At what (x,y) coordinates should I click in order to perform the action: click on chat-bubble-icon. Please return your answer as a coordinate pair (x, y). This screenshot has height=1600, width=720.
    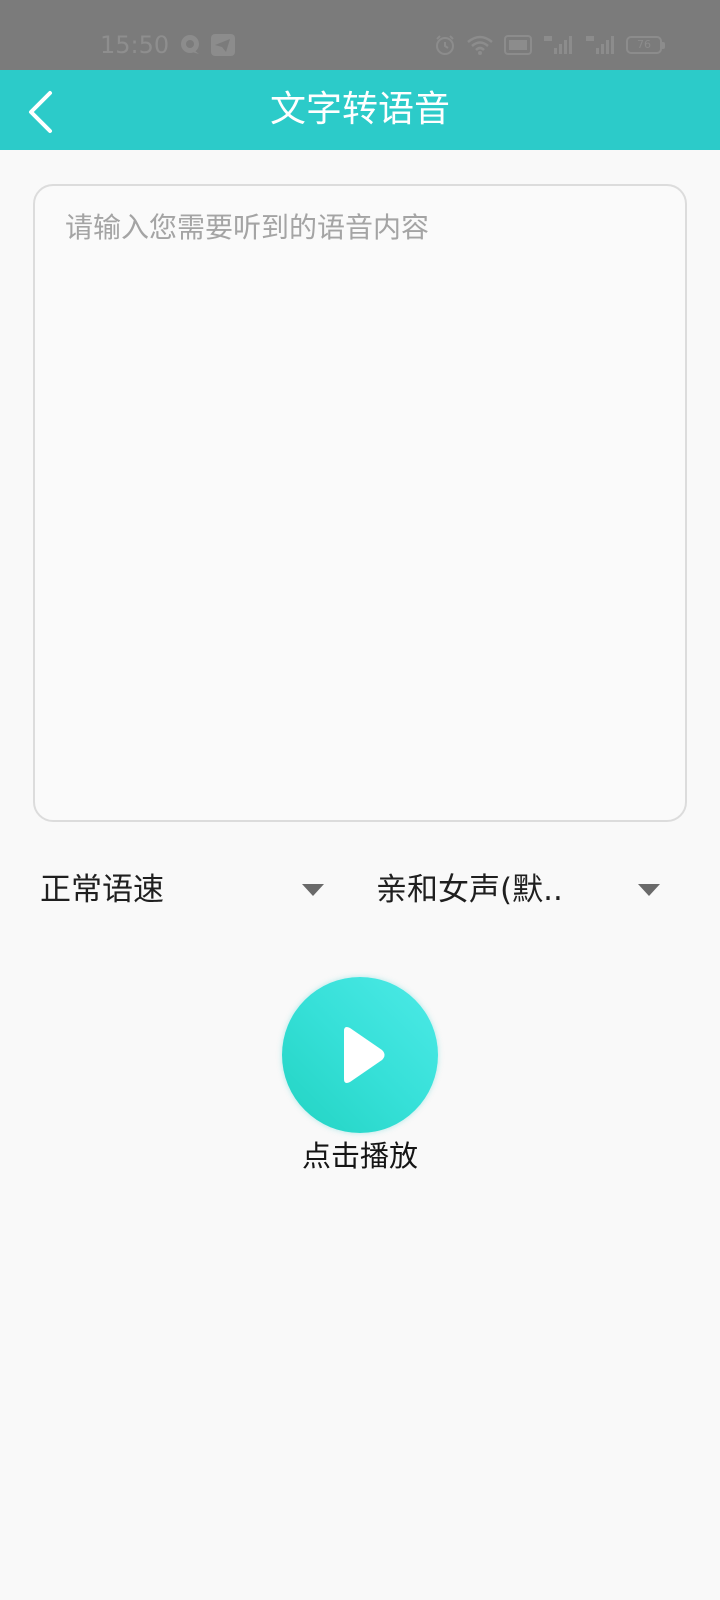
    Looking at the image, I should click on (191, 45).